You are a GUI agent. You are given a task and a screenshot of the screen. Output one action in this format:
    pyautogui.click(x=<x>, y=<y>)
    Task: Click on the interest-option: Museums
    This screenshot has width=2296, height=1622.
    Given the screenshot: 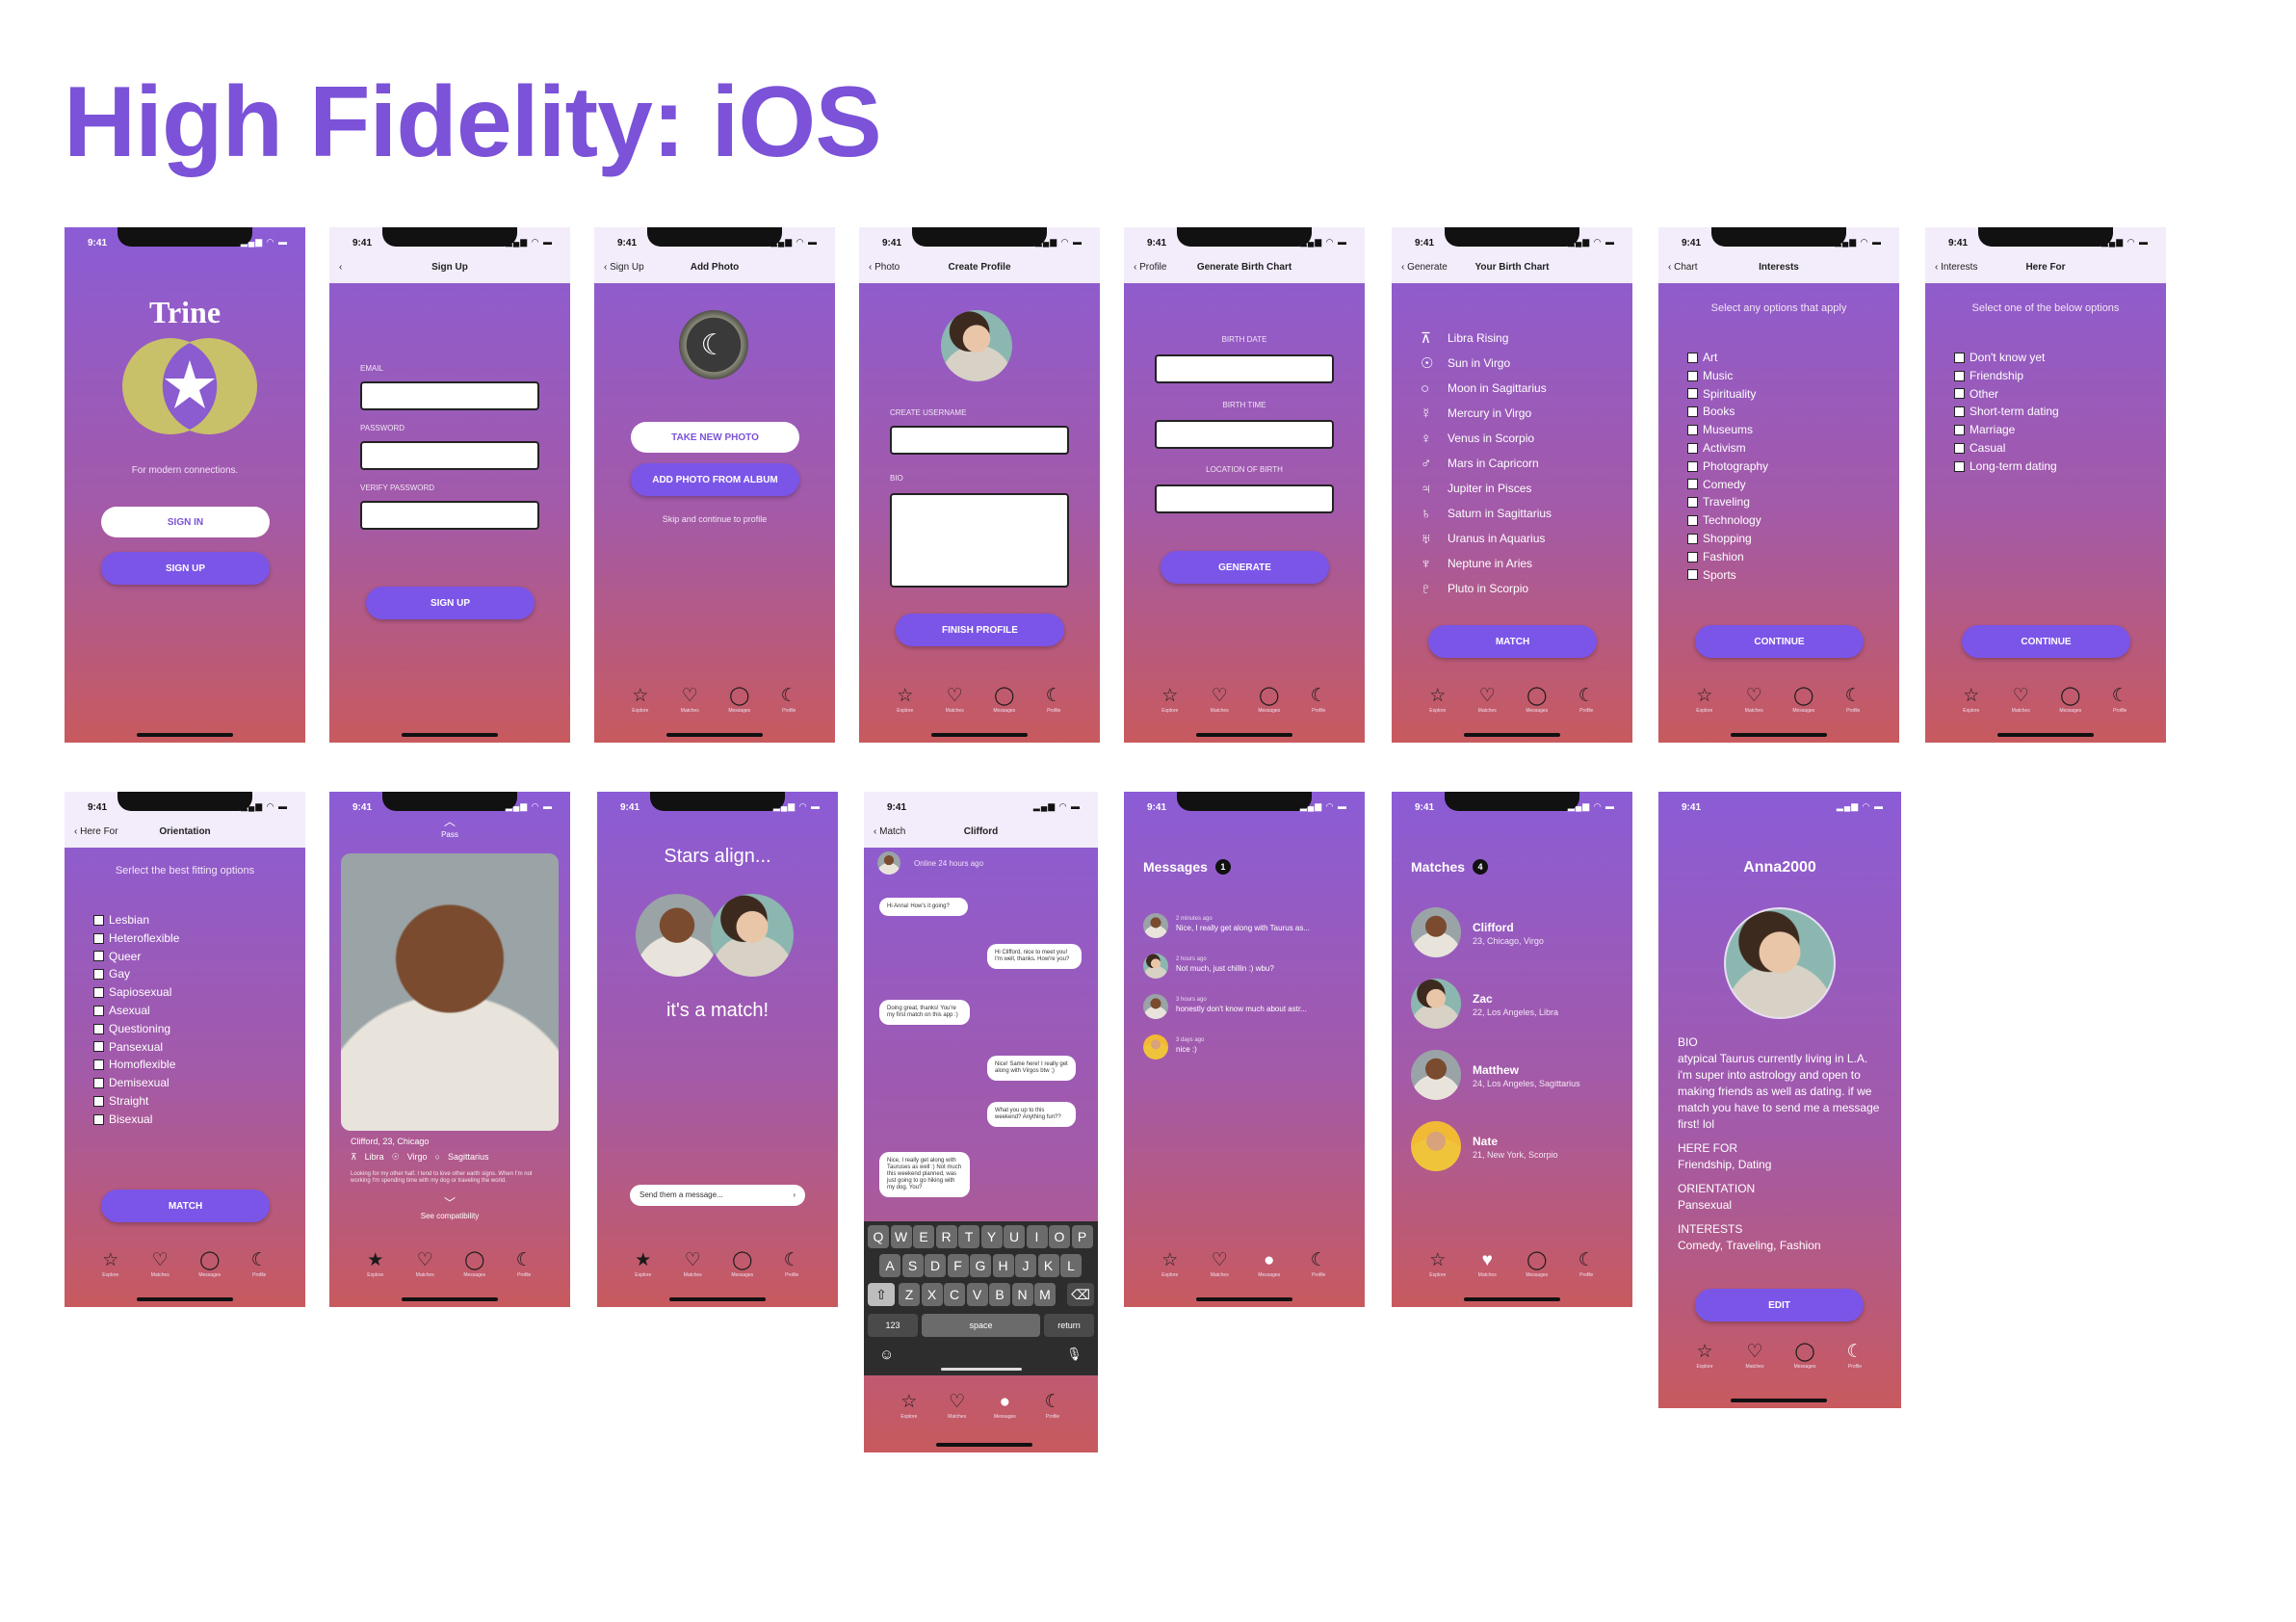 What is the action you would take?
    pyautogui.click(x=1727, y=430)
    